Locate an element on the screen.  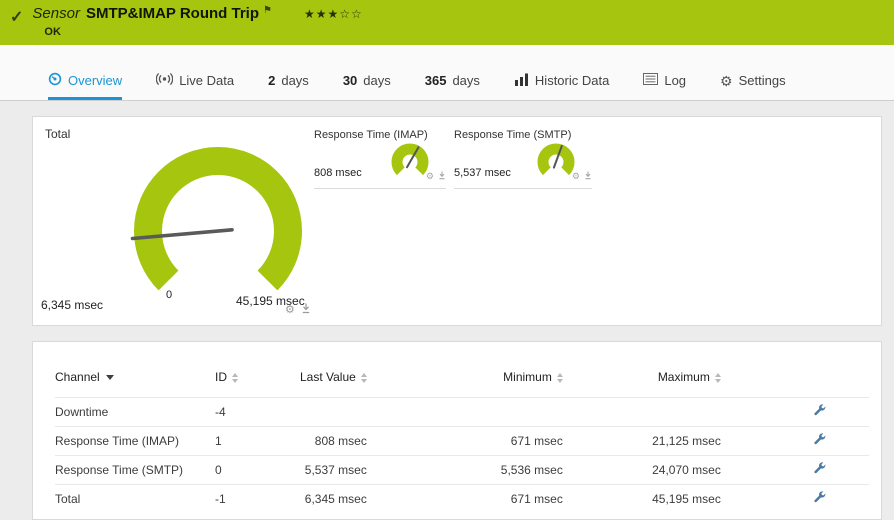
imap-gauge-value: 808 msec is located at coordinates (338, 173).